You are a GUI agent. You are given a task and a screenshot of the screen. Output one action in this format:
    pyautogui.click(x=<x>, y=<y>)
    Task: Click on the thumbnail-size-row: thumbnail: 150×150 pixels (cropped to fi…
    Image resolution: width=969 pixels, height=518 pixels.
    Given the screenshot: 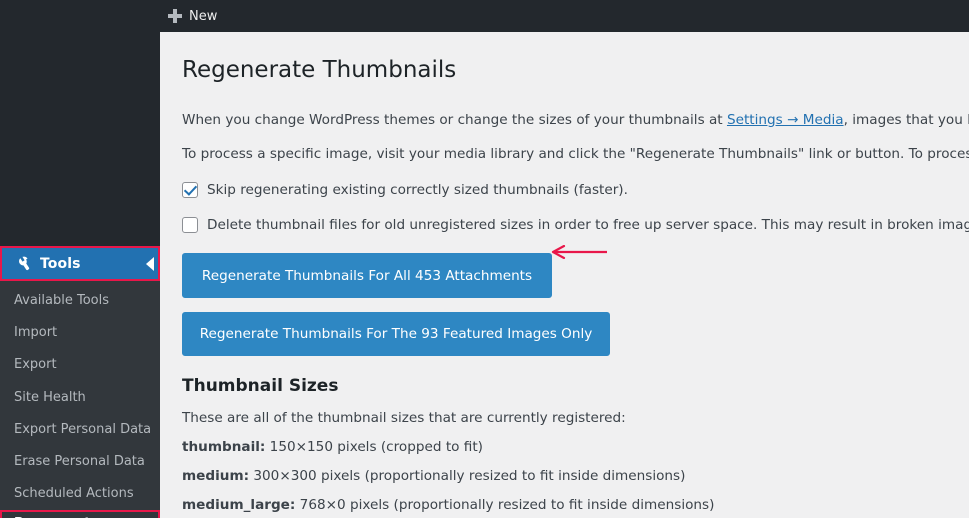 What is the action you would take?
    pyautogui.click(x=575, y=447)
    